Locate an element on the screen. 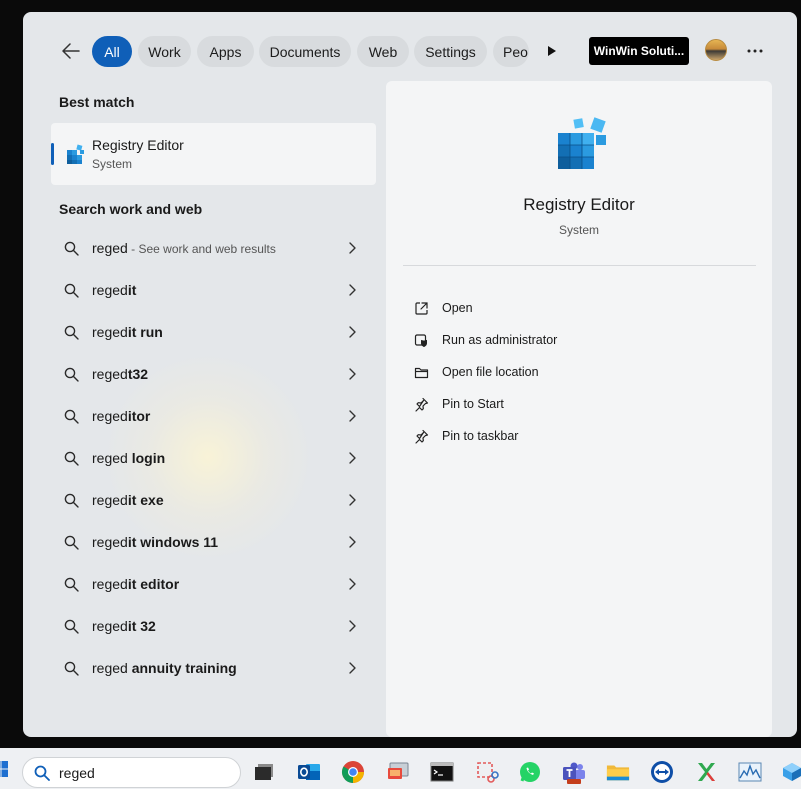 The height and width of the screenshot is (789, 801). remote-desktop-icon is located at coordinates (398, 772).